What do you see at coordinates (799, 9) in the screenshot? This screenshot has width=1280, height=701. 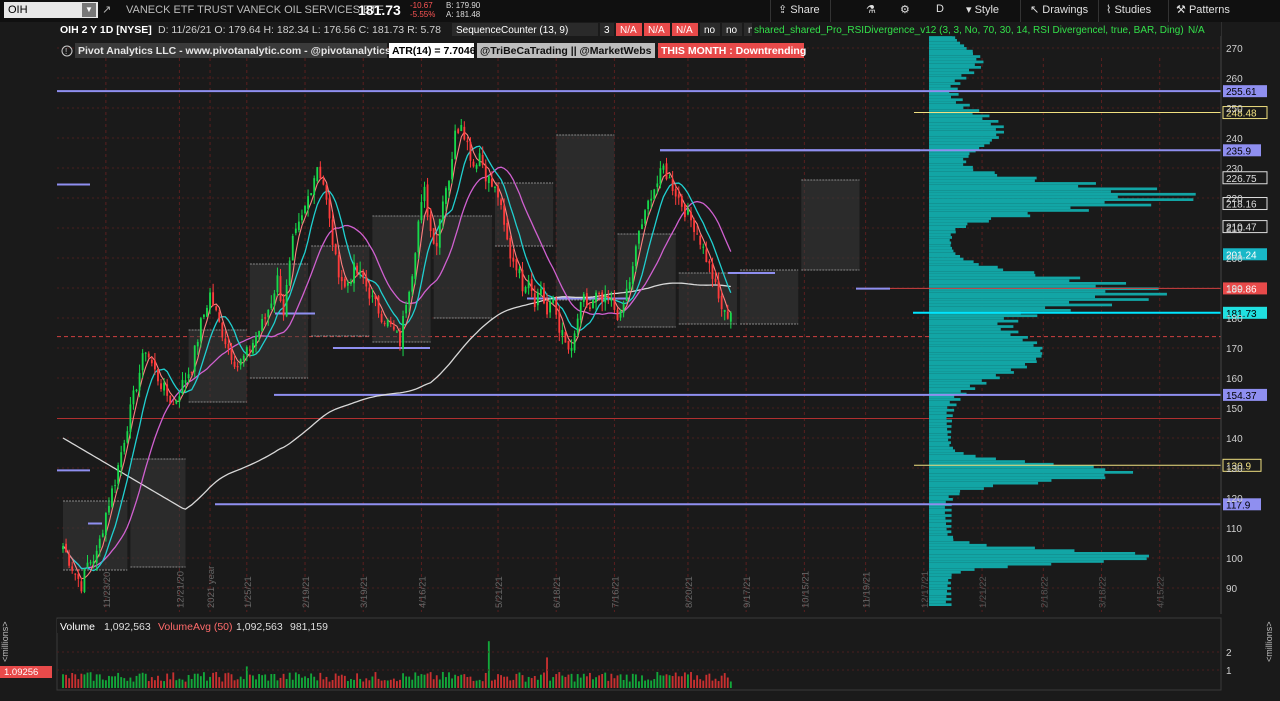 I see `share-button: ⇪ Share` at bounding box center [799, 9].